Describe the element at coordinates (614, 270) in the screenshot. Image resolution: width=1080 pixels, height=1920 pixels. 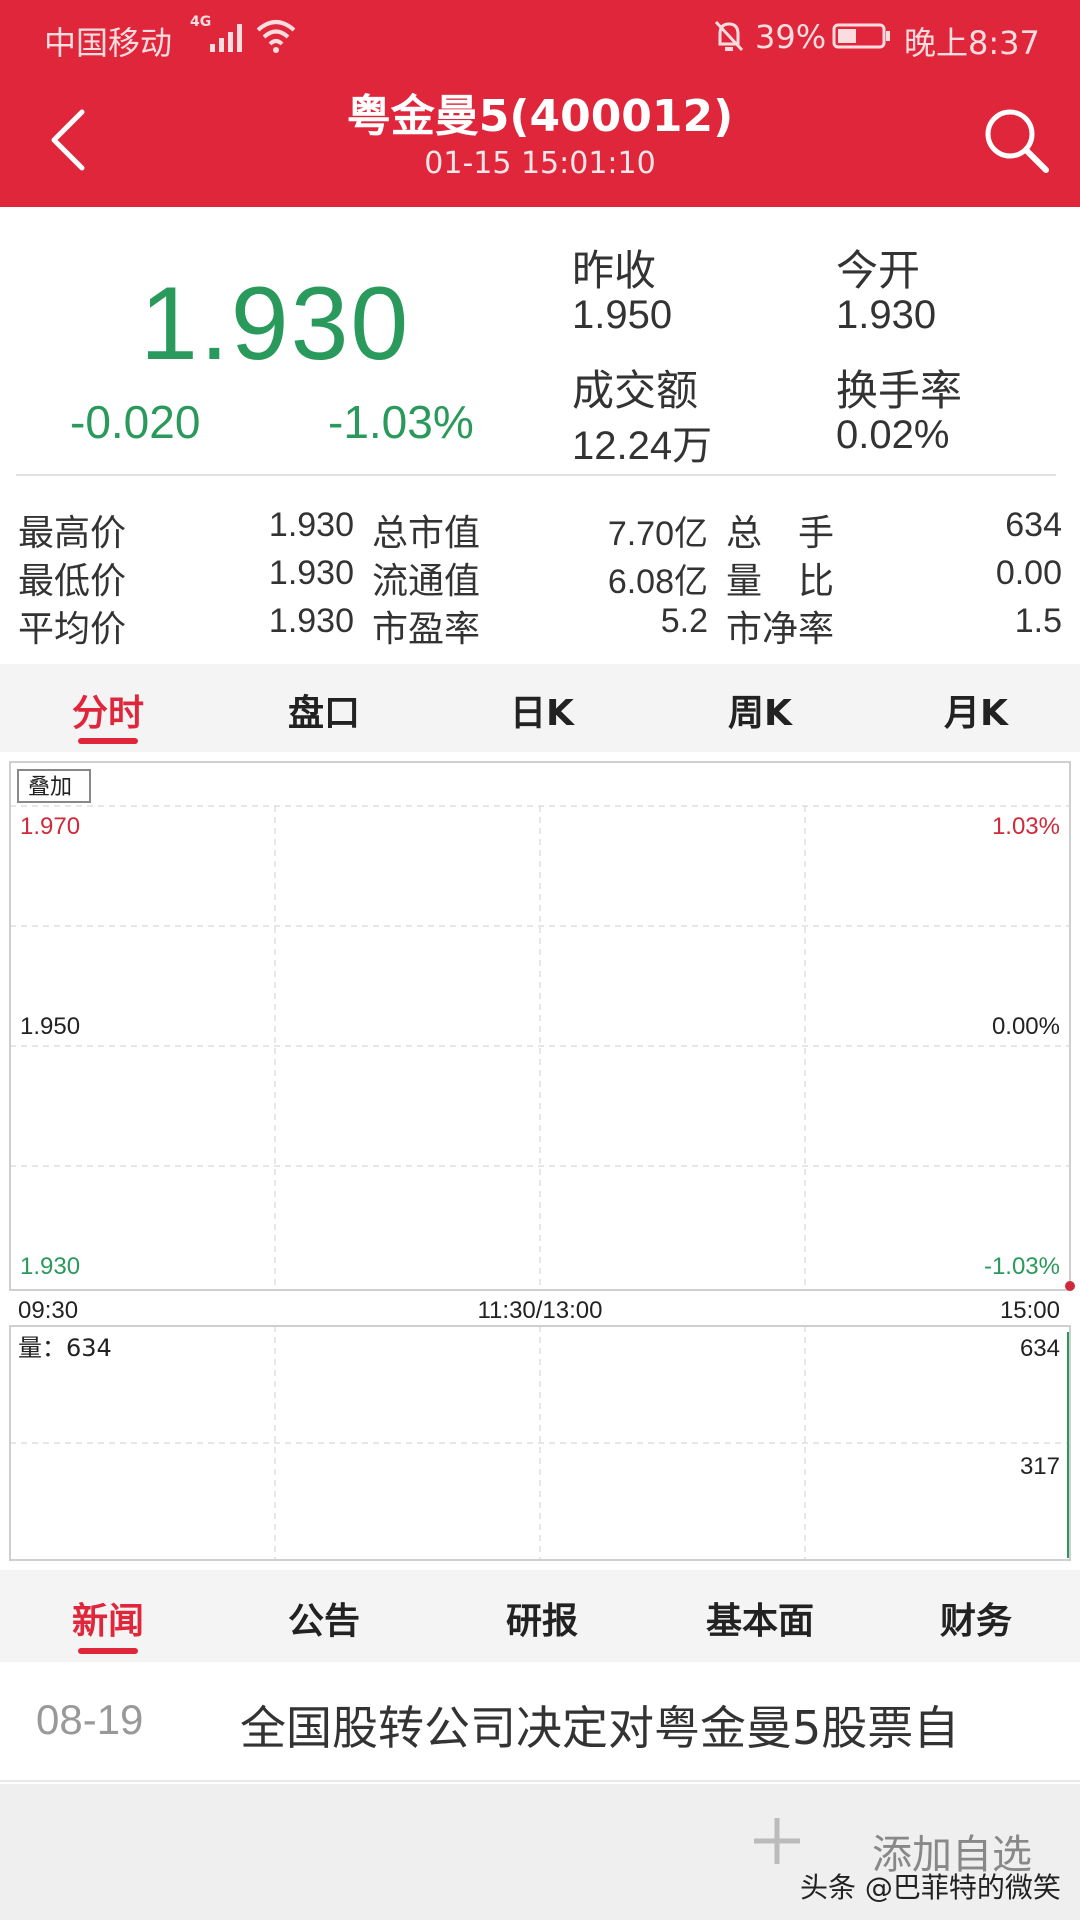
I see `prev-close-label: 昨收` at that location.